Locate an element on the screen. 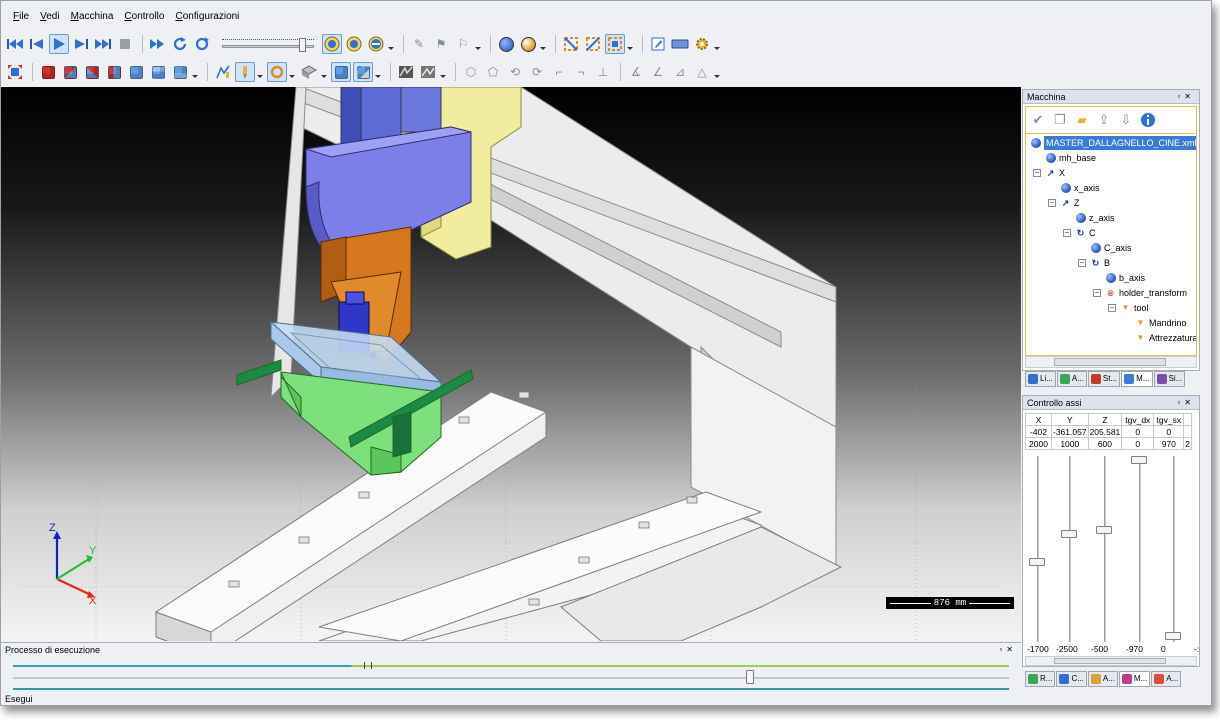 The height and width of the screenshot is (726, 1220). tree-scroll-thumb is located at coordinates (1110, 362).